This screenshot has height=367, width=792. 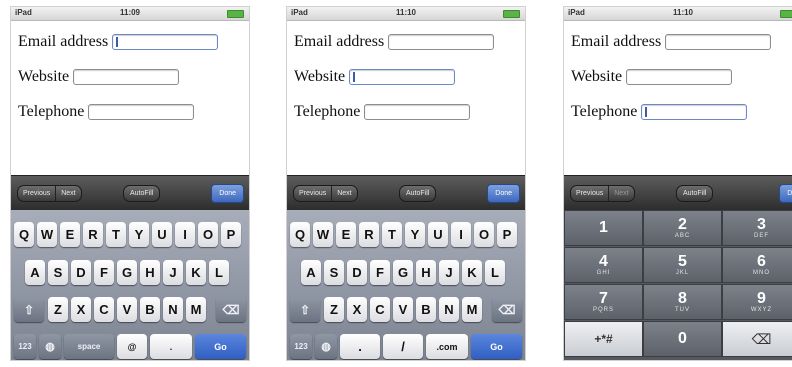 I want to click on numpad-key-7: 7 PQRS, so click(x=603, y=302).